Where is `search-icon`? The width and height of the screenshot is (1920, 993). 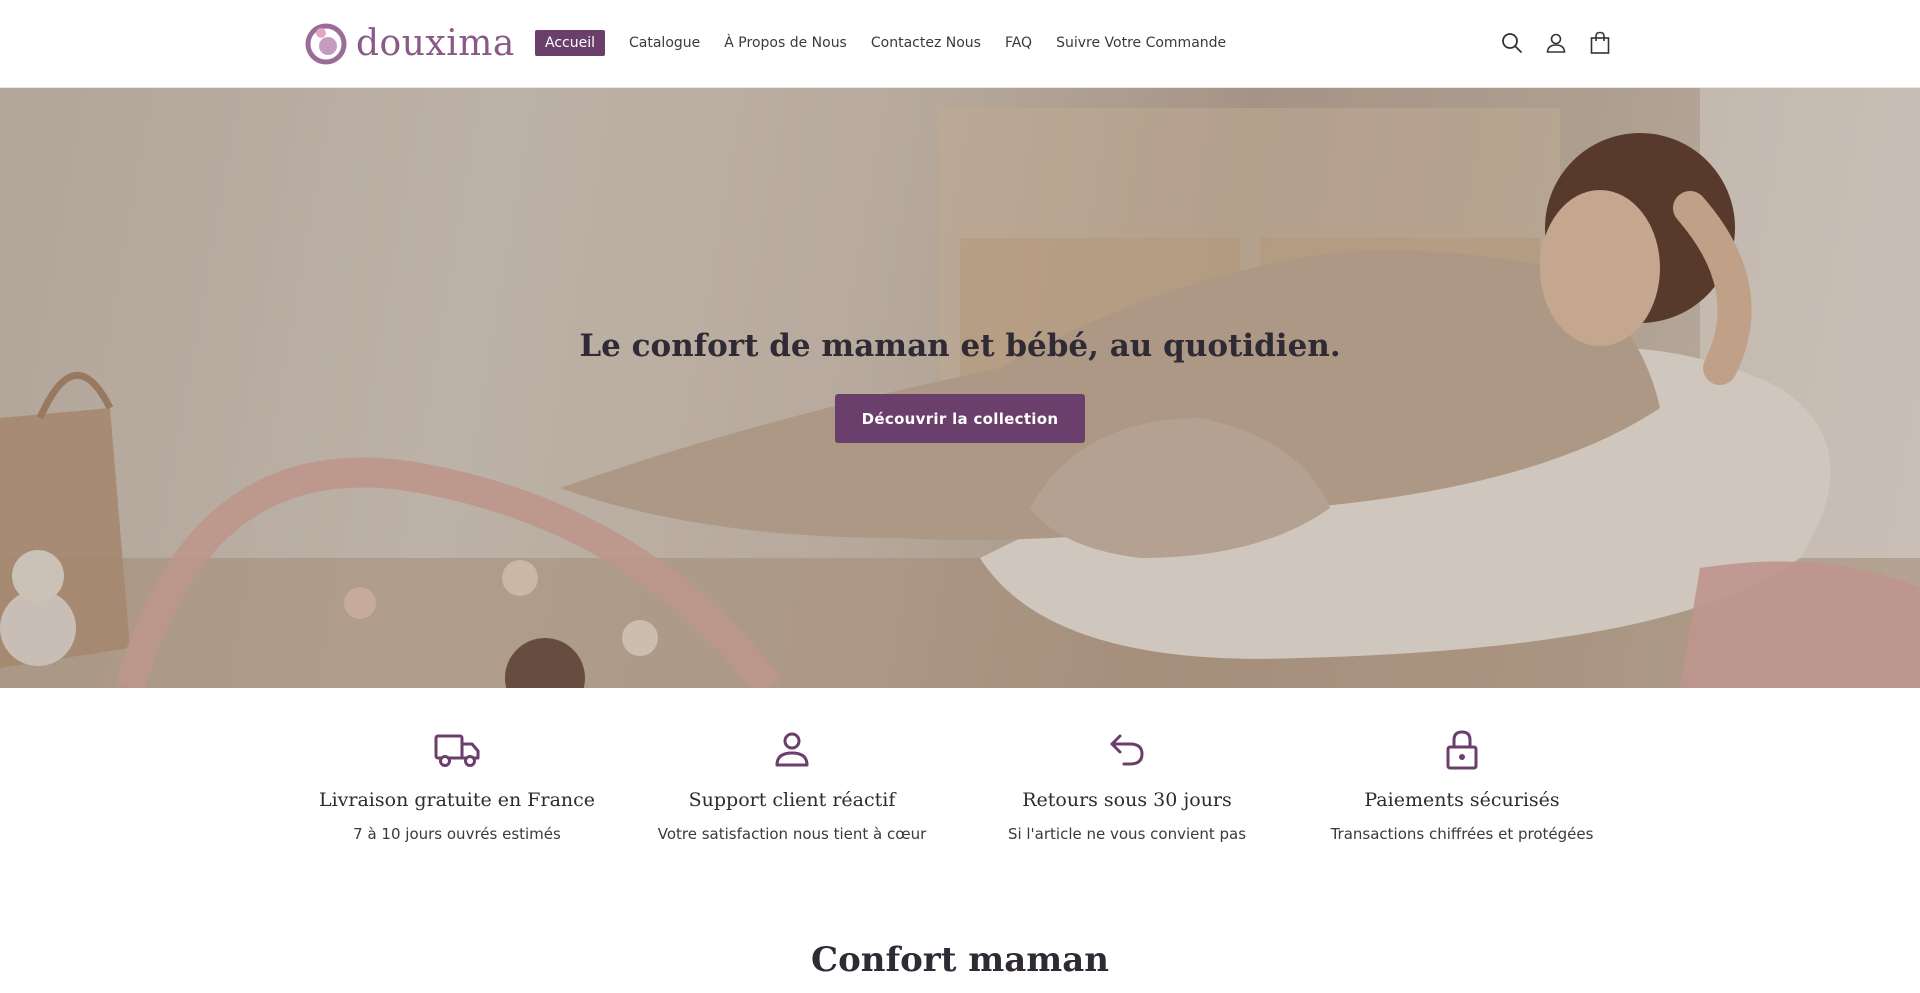 search-icon is located at coordinates (1512, 43).